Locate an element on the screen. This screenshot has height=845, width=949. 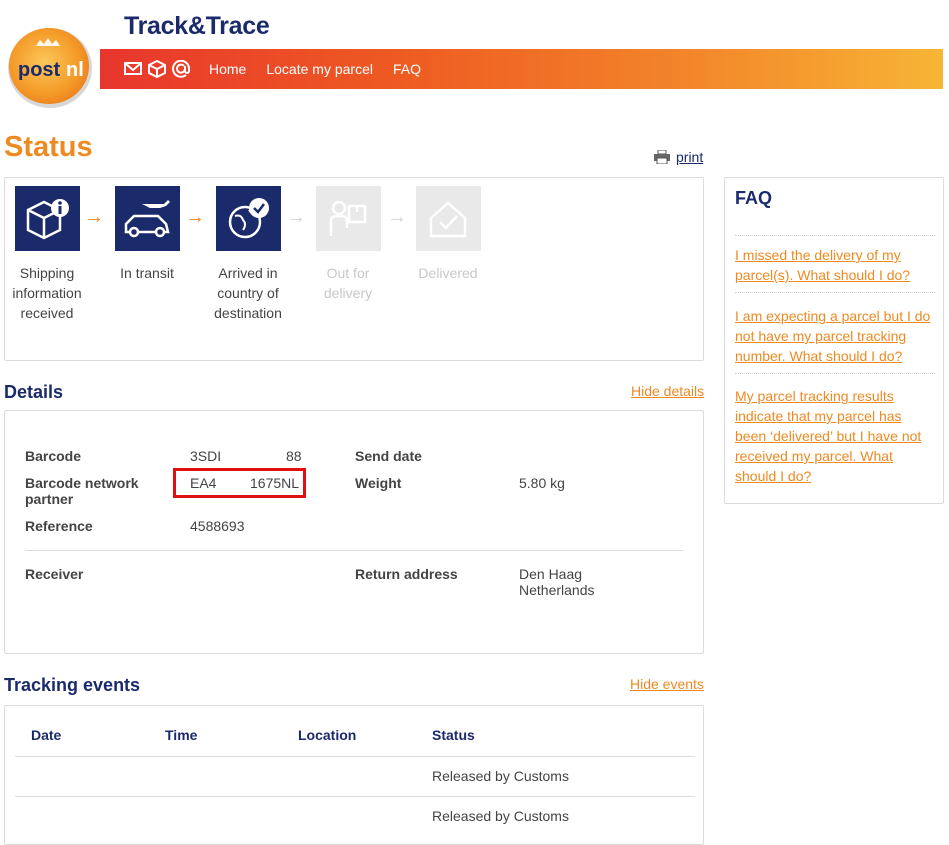
column-header-status: Status is located at coordinates (453, 735).